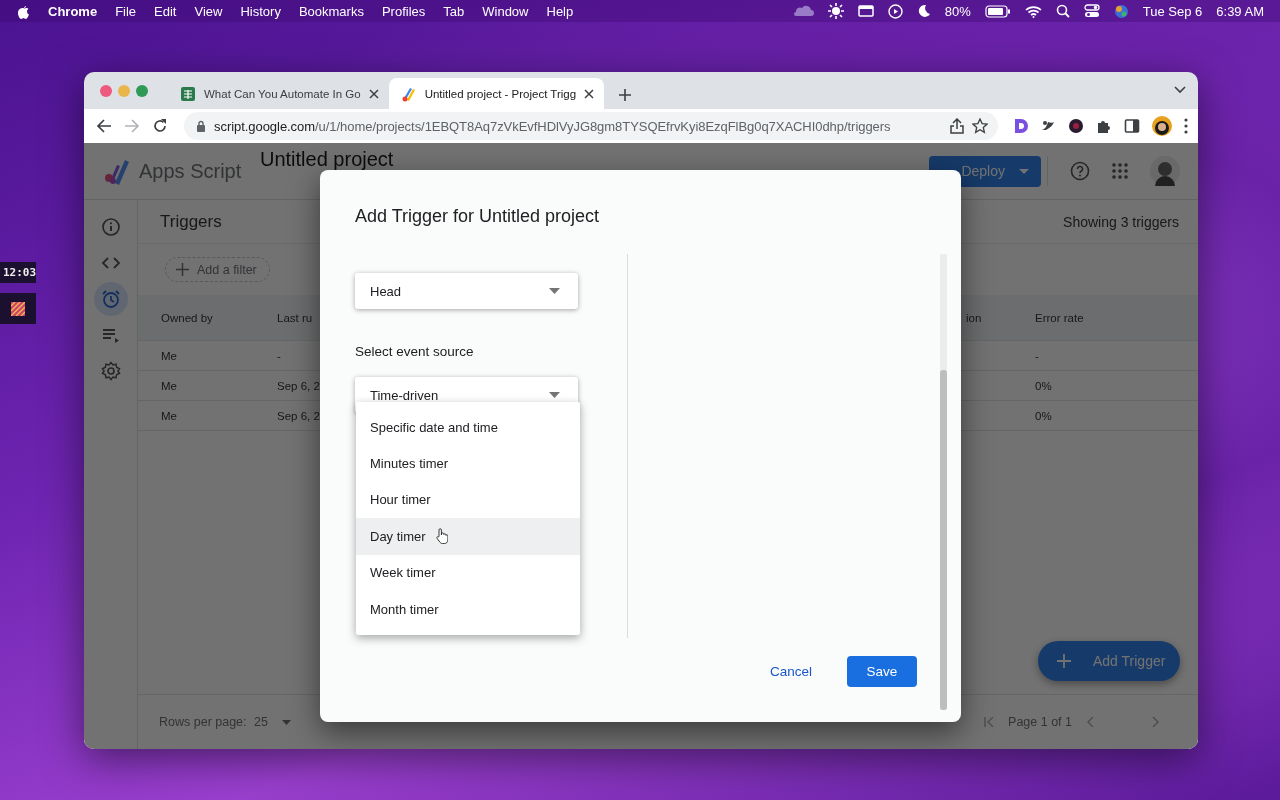 This screenshot has width=1280, height=800. Describe the element at coordinates (1104, 126) in the screenshot. I see `puzzle-icon` at that location.